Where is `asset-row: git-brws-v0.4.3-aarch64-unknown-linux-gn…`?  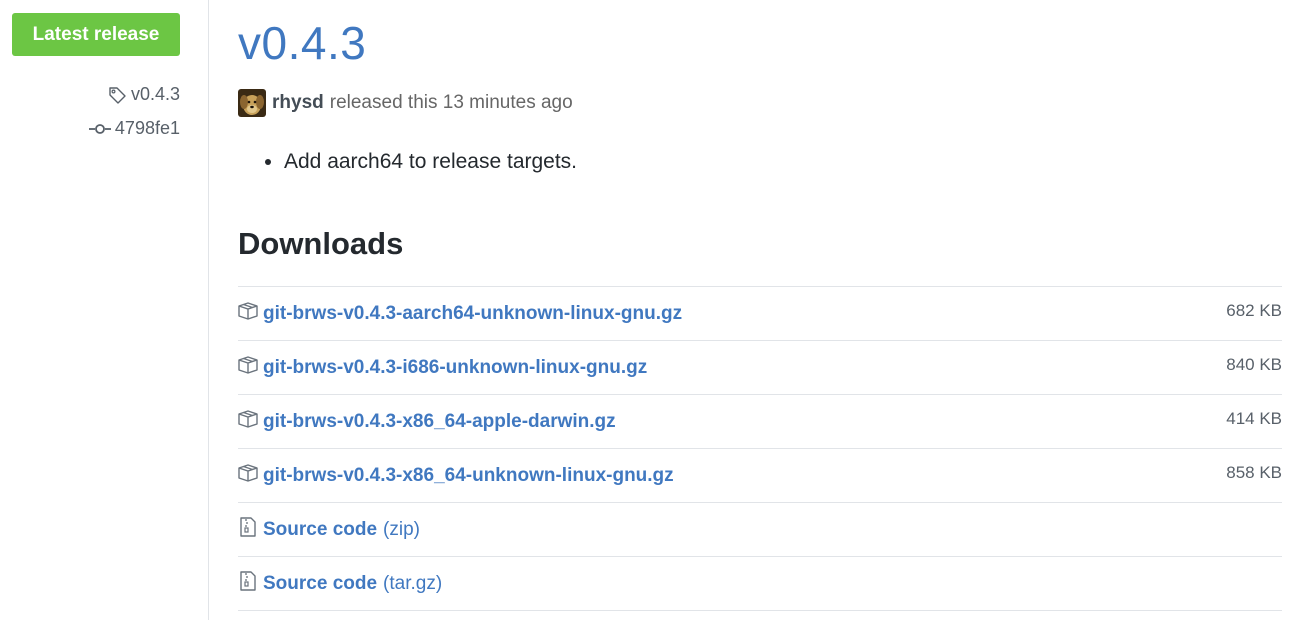 asset-row: git-brws-v0.4.3-aarch64-unknown-linux-gn… is located at coordinates (760, 314).